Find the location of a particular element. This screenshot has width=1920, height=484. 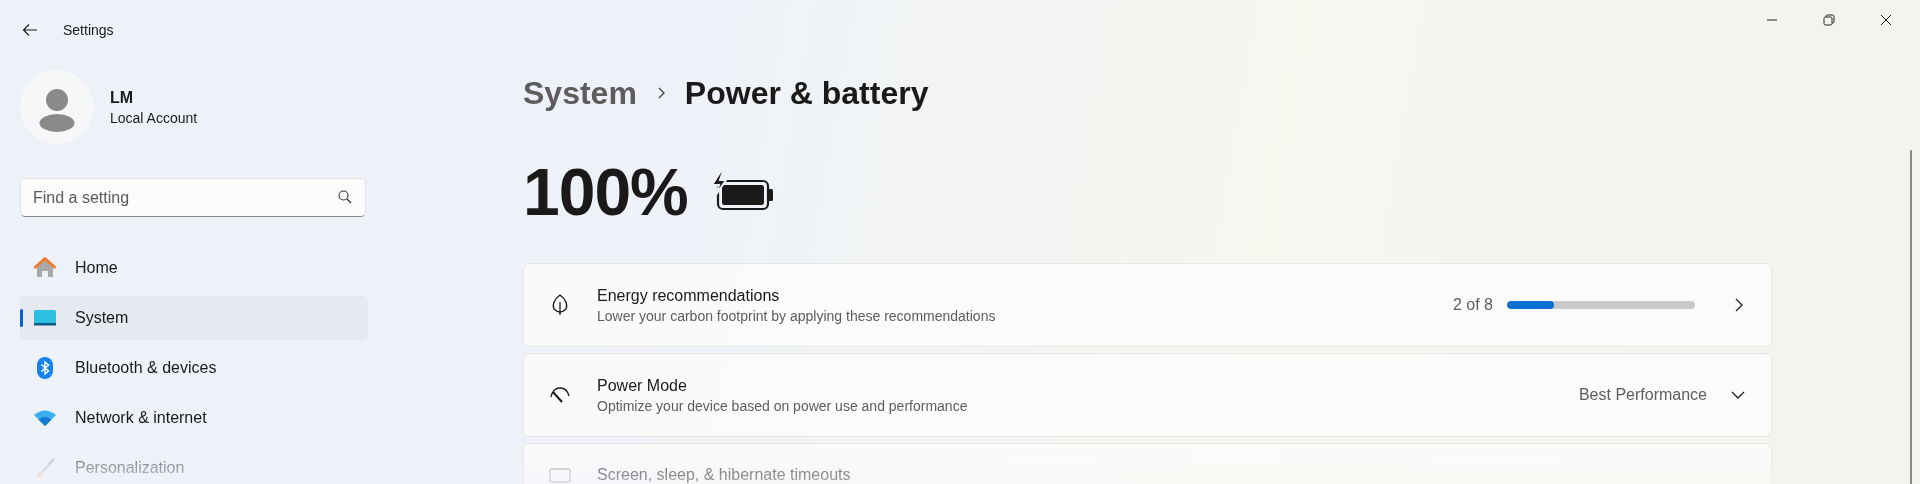

settings-card: Power Mode Optimize your device based on power use and performance Best Performance is located at coordinates (1147, 395).